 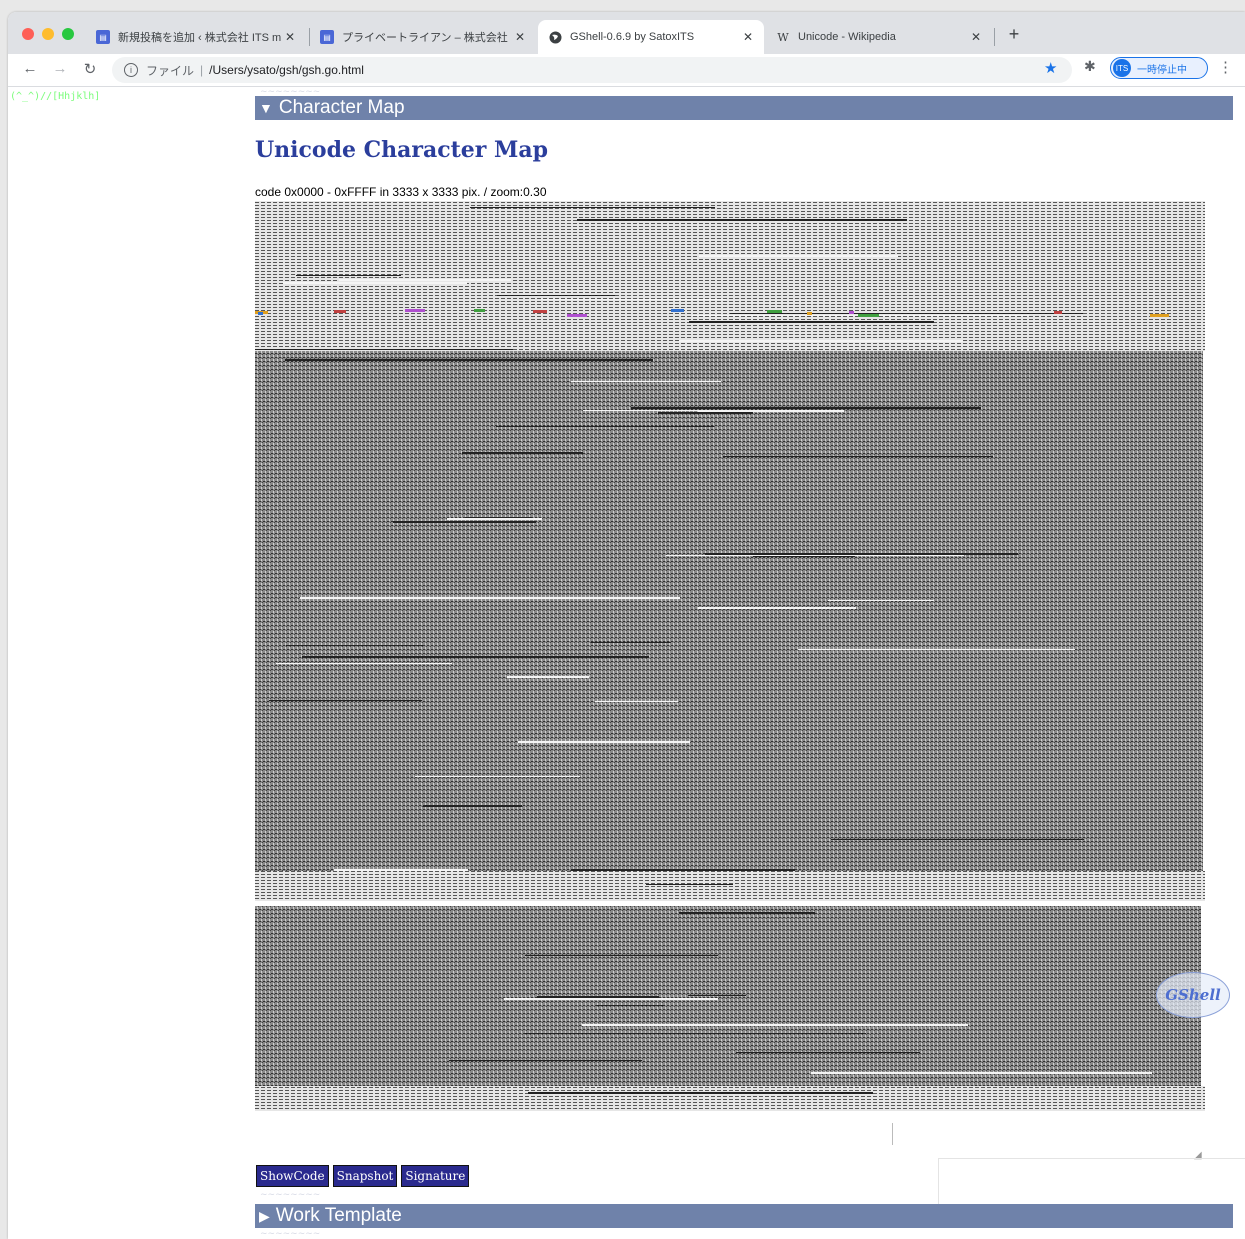 I want to click on avatar: ITS, so click(x=1122, y=68).